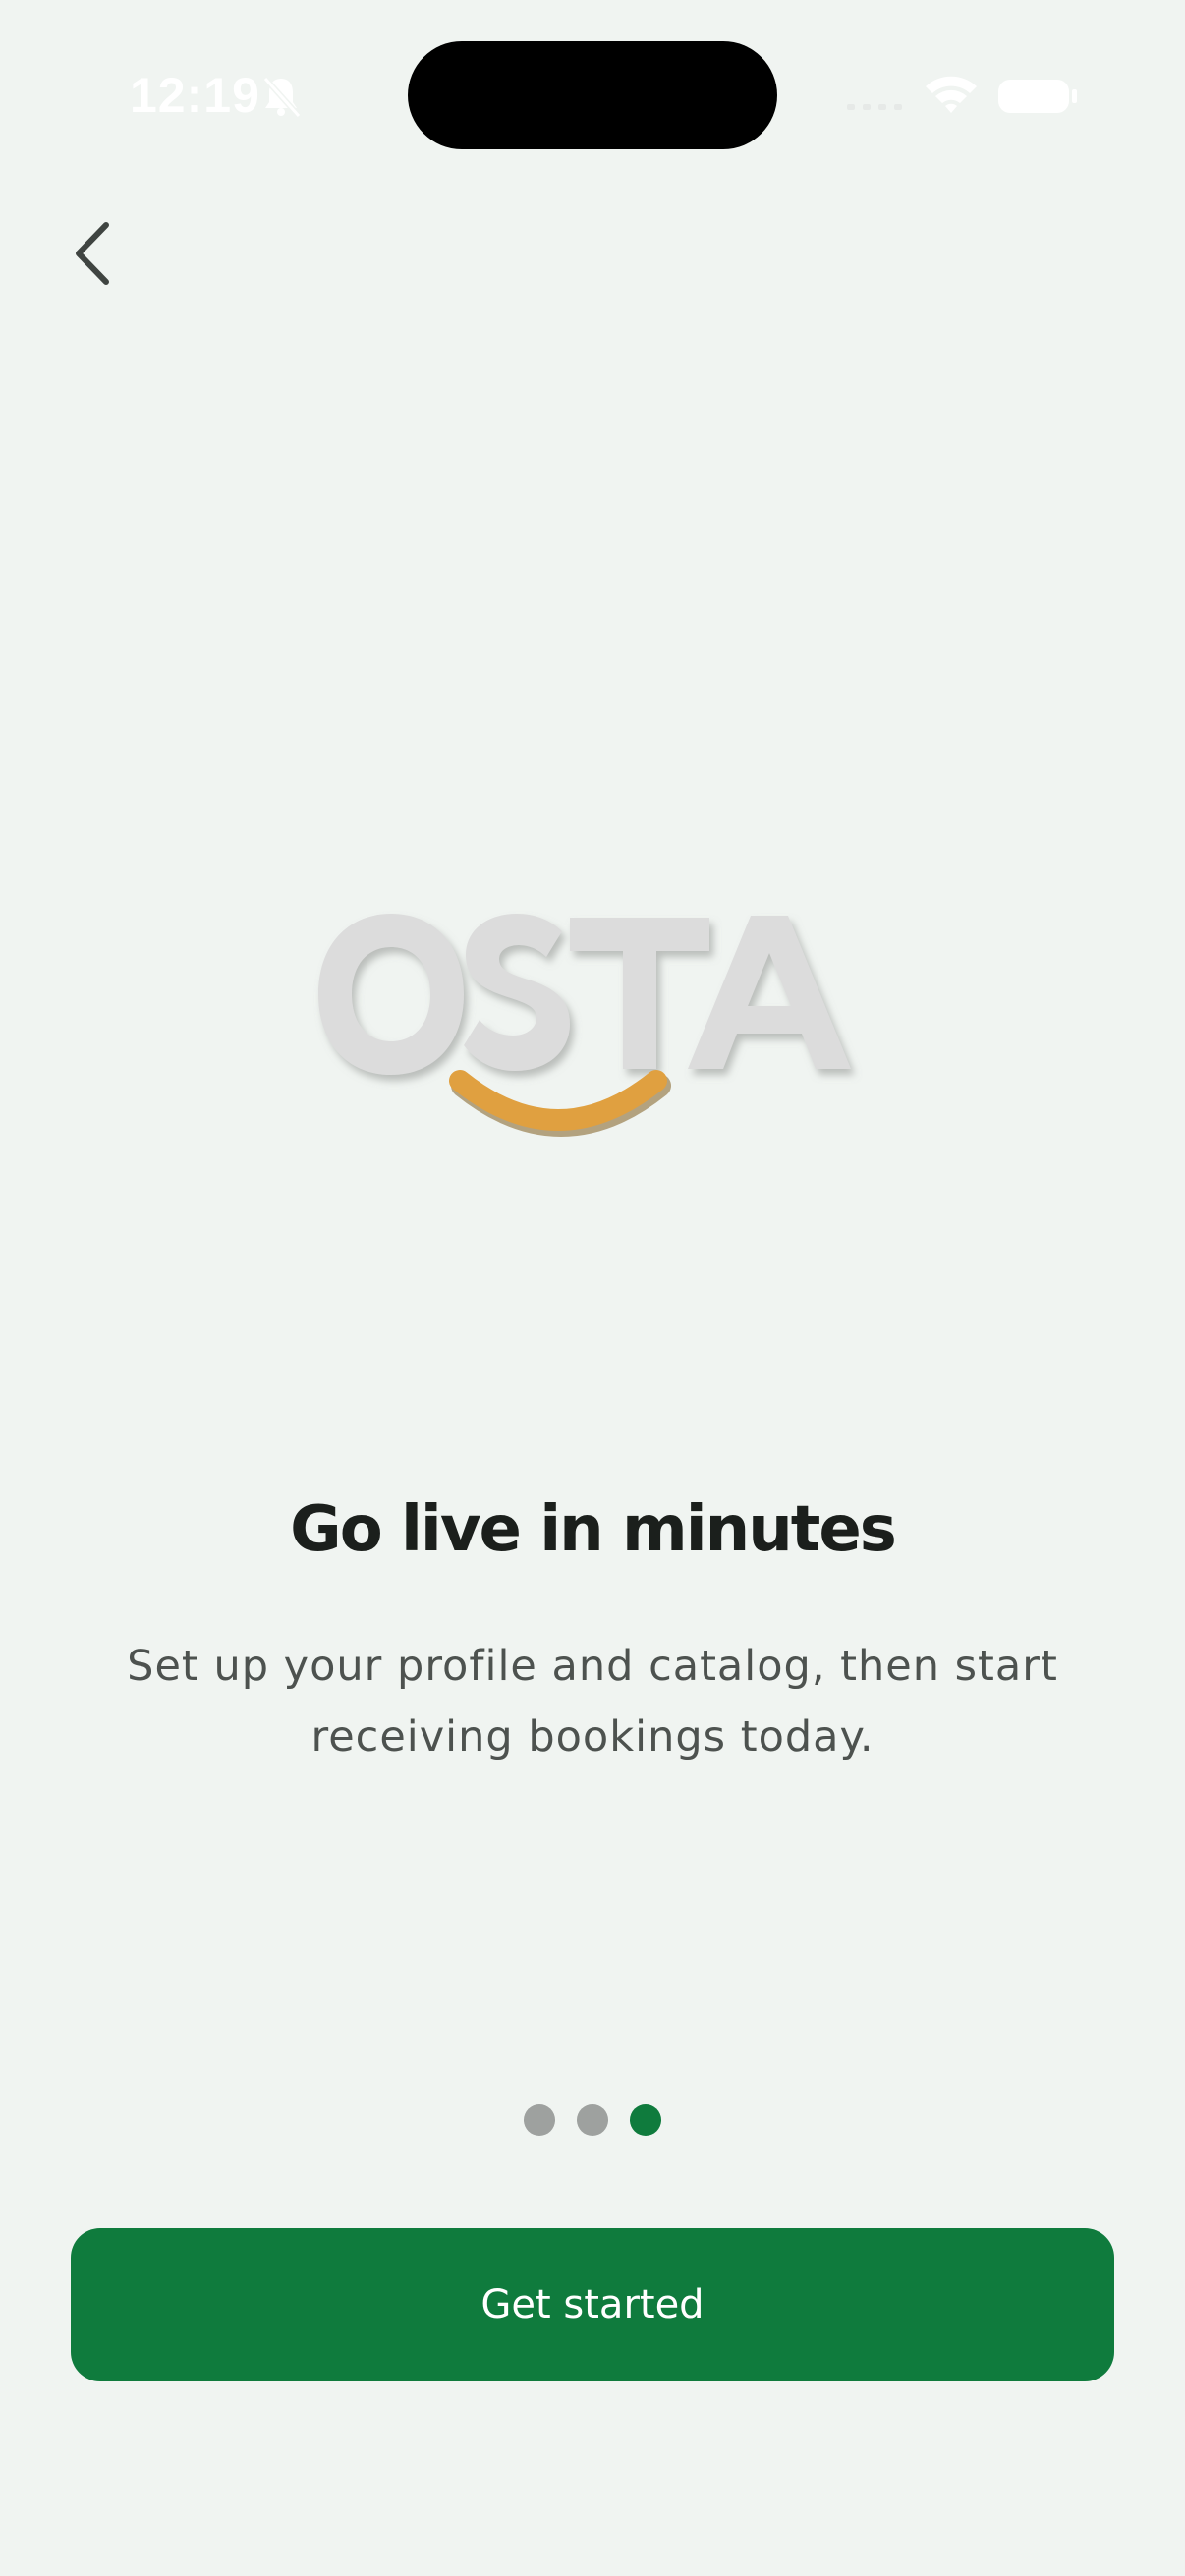  I want to click on chevron-left-icon, so click(92, 253).